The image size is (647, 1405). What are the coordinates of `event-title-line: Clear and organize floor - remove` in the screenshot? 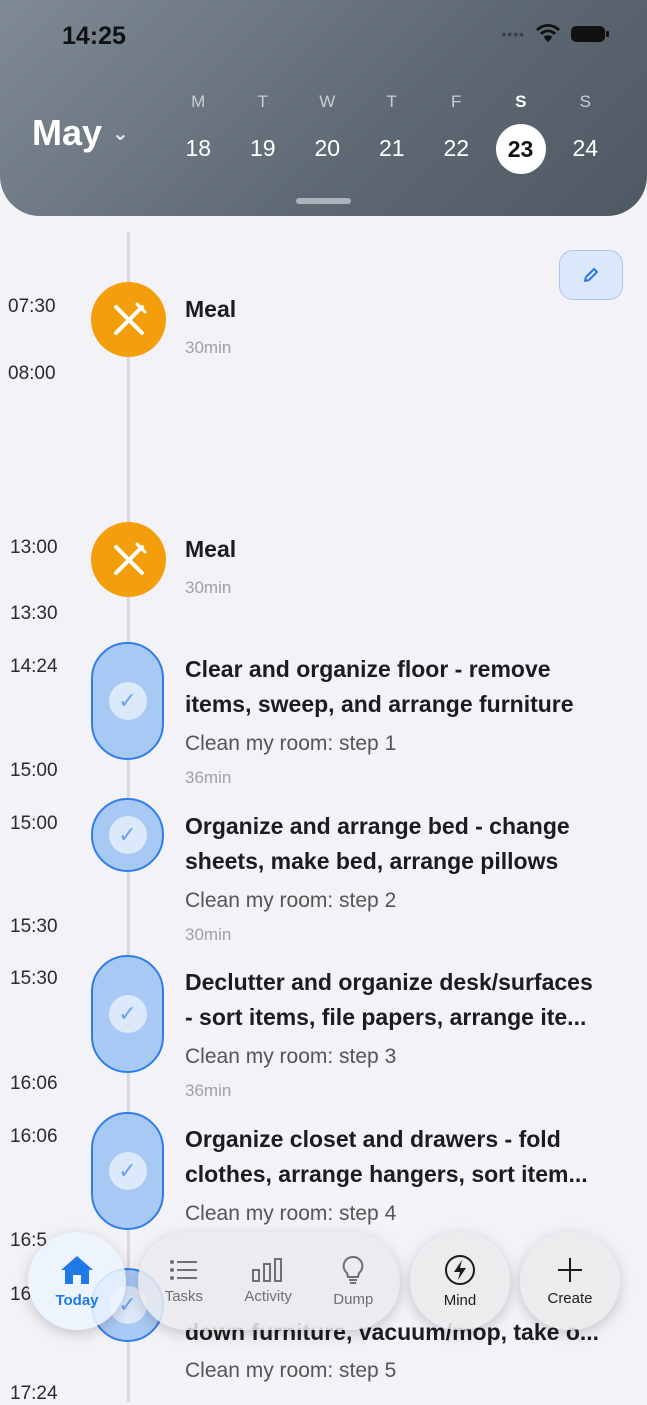 It's located at (410, 669).